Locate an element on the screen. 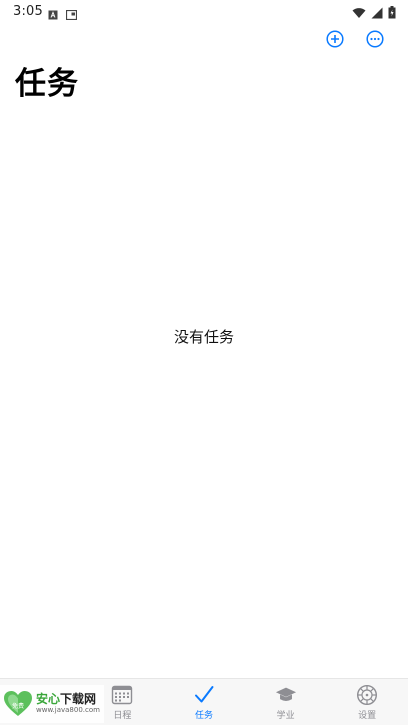 This screenshot has height=725, width=408. calendar-icon is located at coordinates (122, 695).